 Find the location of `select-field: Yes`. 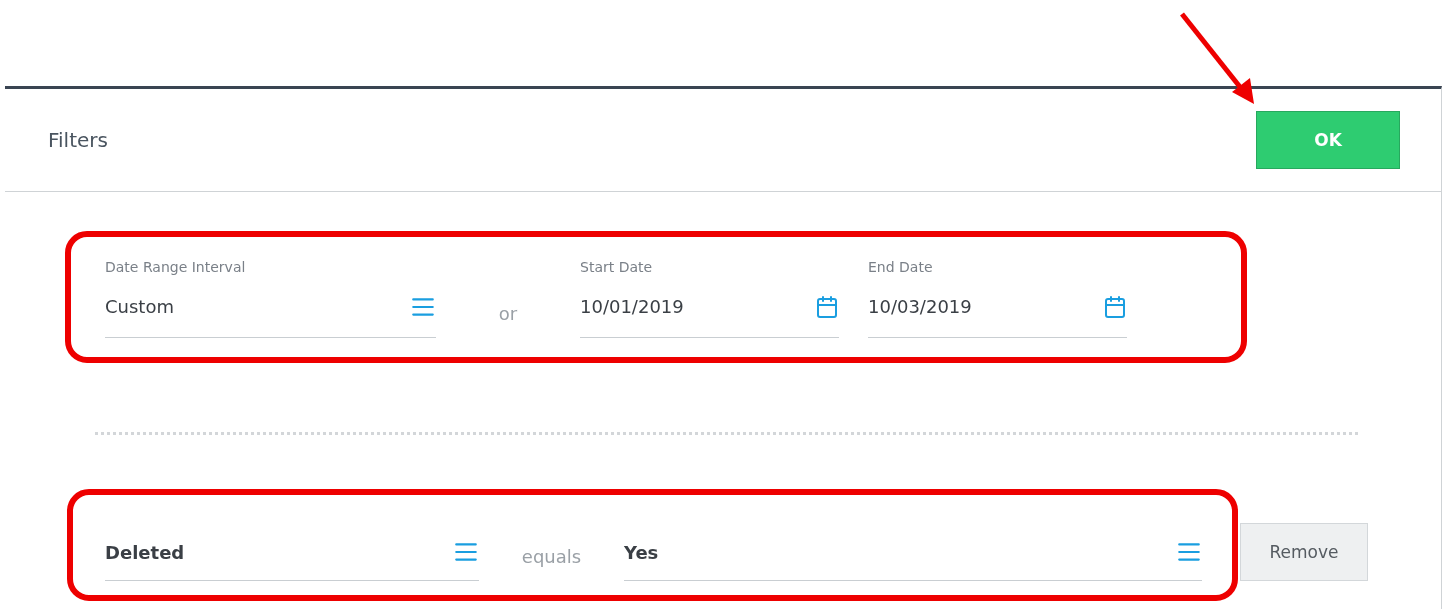

select-field: Yes is located at coordinates (913, 552).